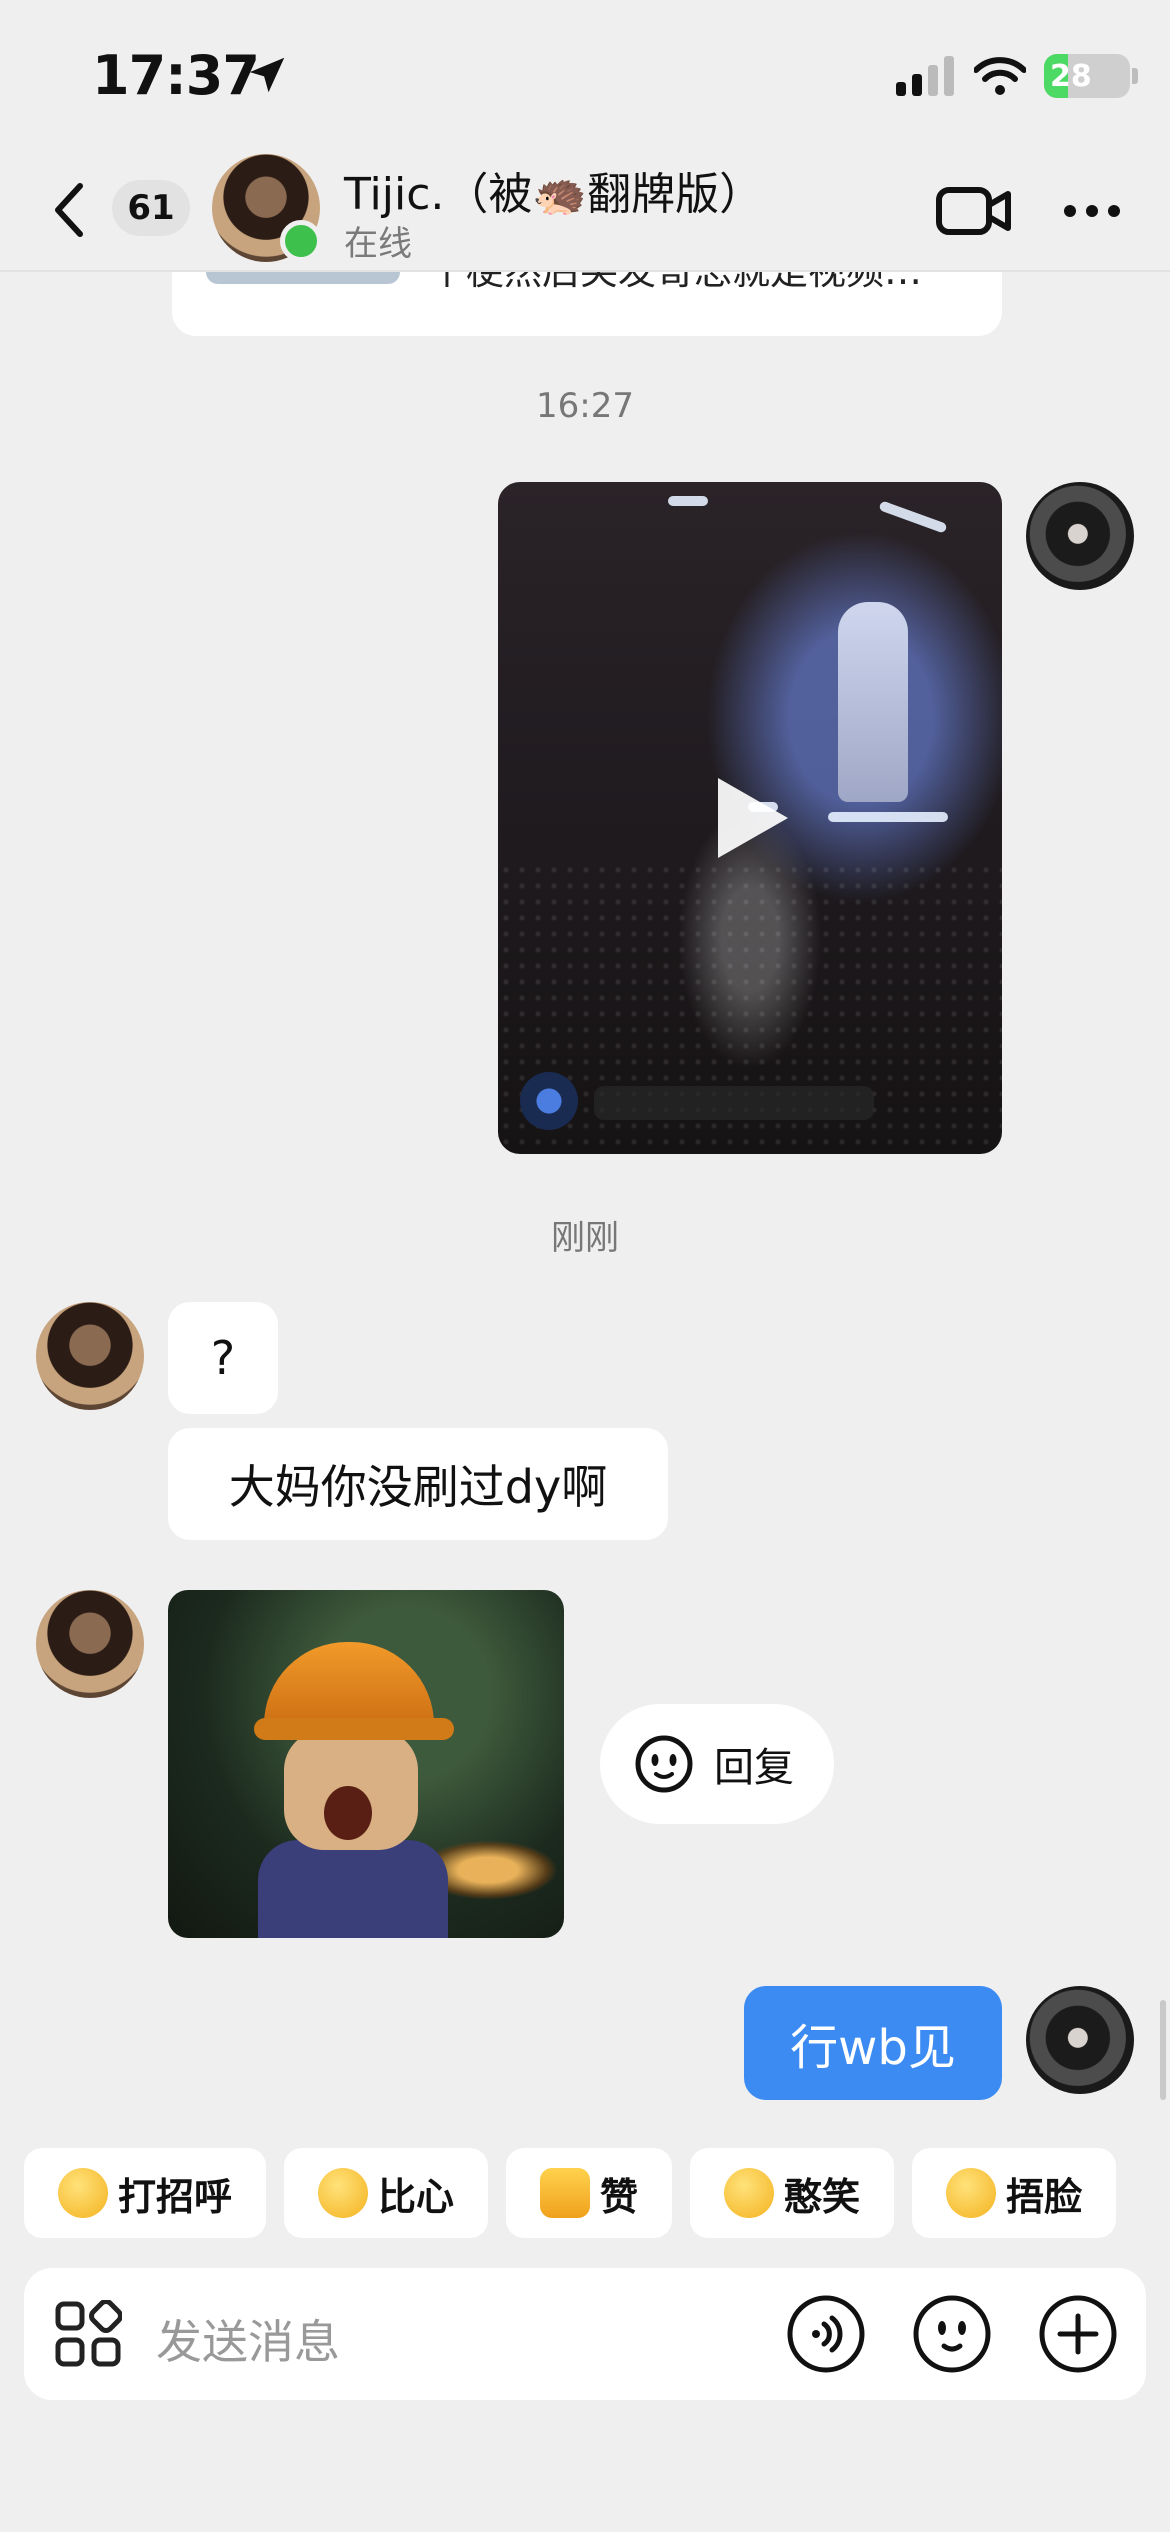  I want to click on emoji-icon, so click(952, 2334).